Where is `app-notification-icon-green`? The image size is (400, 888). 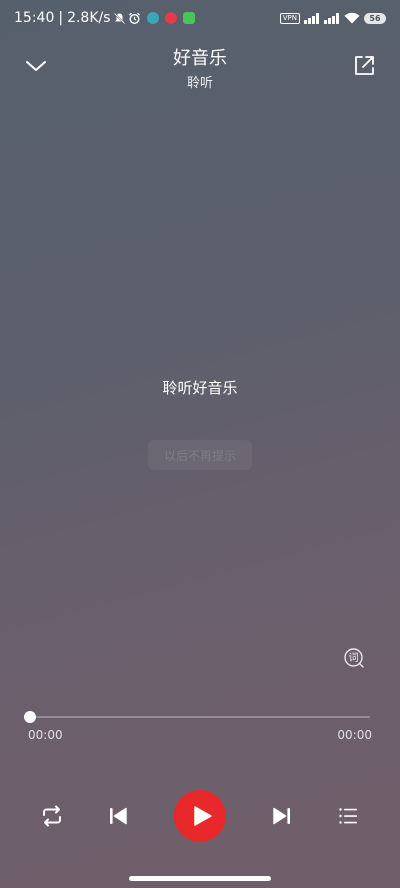 app-notification-icon-green is located at coordinates (188, 18).